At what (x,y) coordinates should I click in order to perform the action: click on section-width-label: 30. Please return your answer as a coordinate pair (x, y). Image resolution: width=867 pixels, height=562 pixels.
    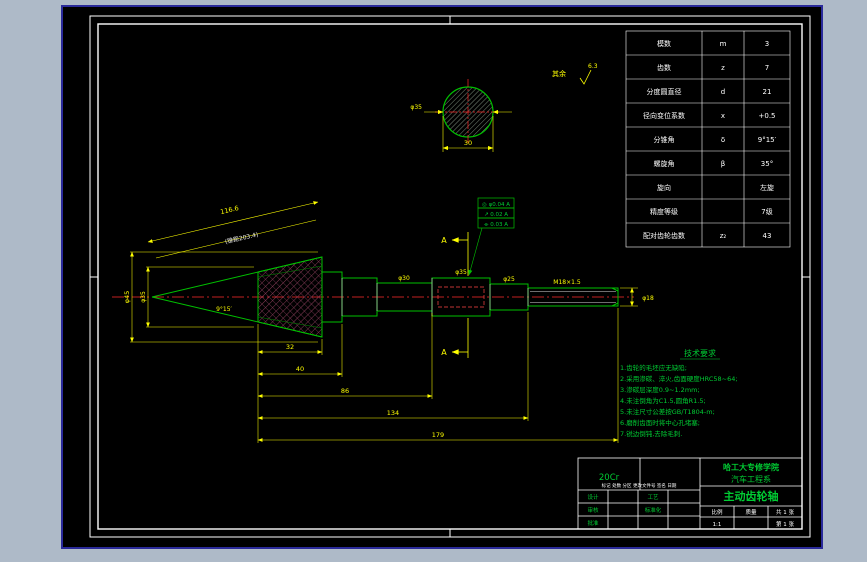
    Looking at the image, I should click on (468, 143).